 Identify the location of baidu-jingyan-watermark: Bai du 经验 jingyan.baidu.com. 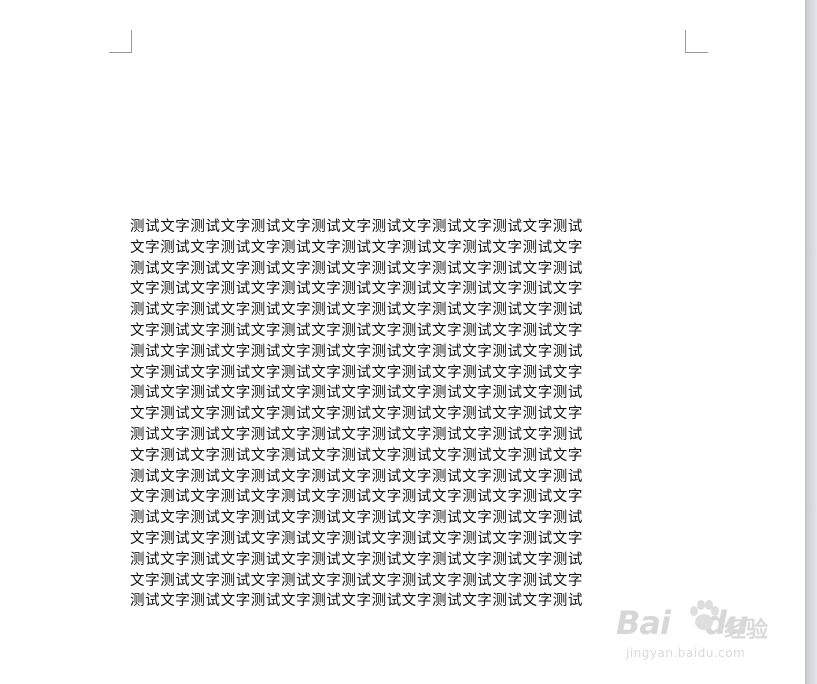
(701, 629).